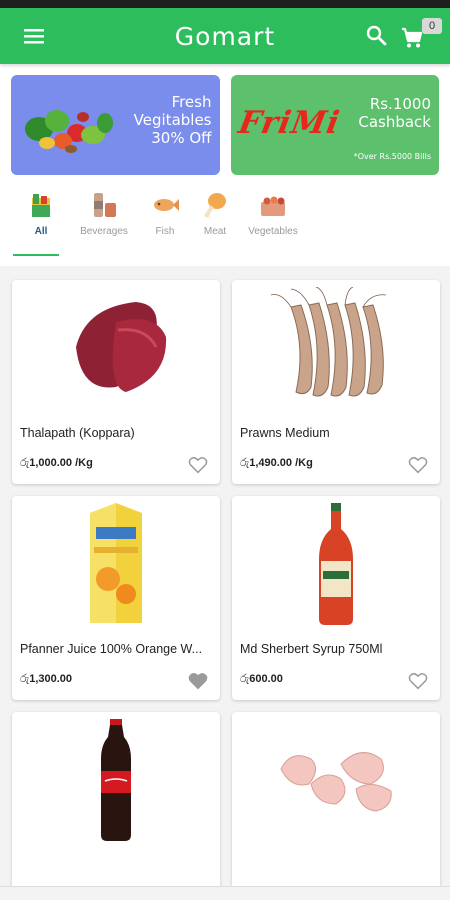 Image resolution: width=450 pixels, height=900 pixels. What do you see at coordinates (165, 231) in the screenshot?
I see `tab-fish-label: Fish` at bounding box center [165, 231].